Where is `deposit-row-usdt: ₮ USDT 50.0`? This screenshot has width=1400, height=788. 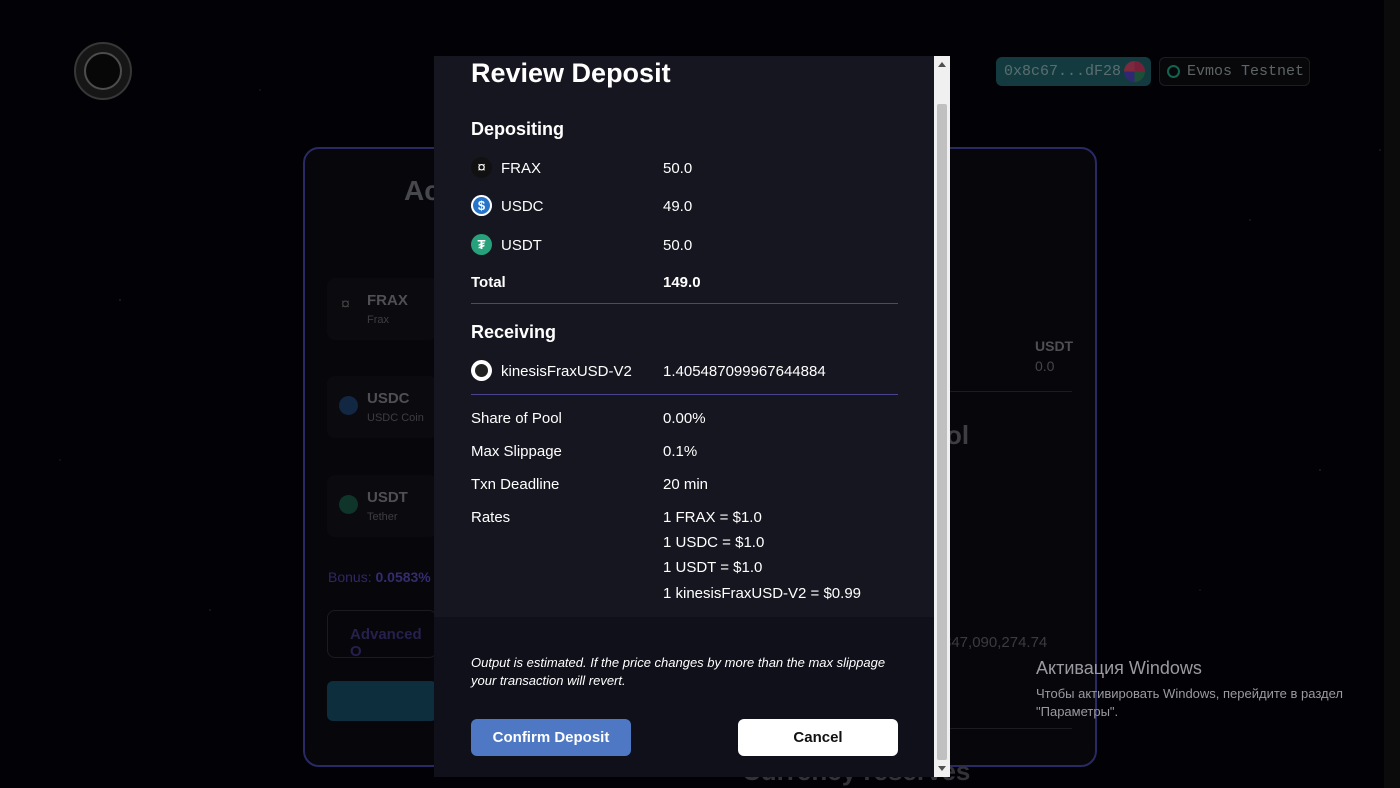 deposit-row-usdt: ₮ USDT 50.0 is located at coordinates (686, 246).